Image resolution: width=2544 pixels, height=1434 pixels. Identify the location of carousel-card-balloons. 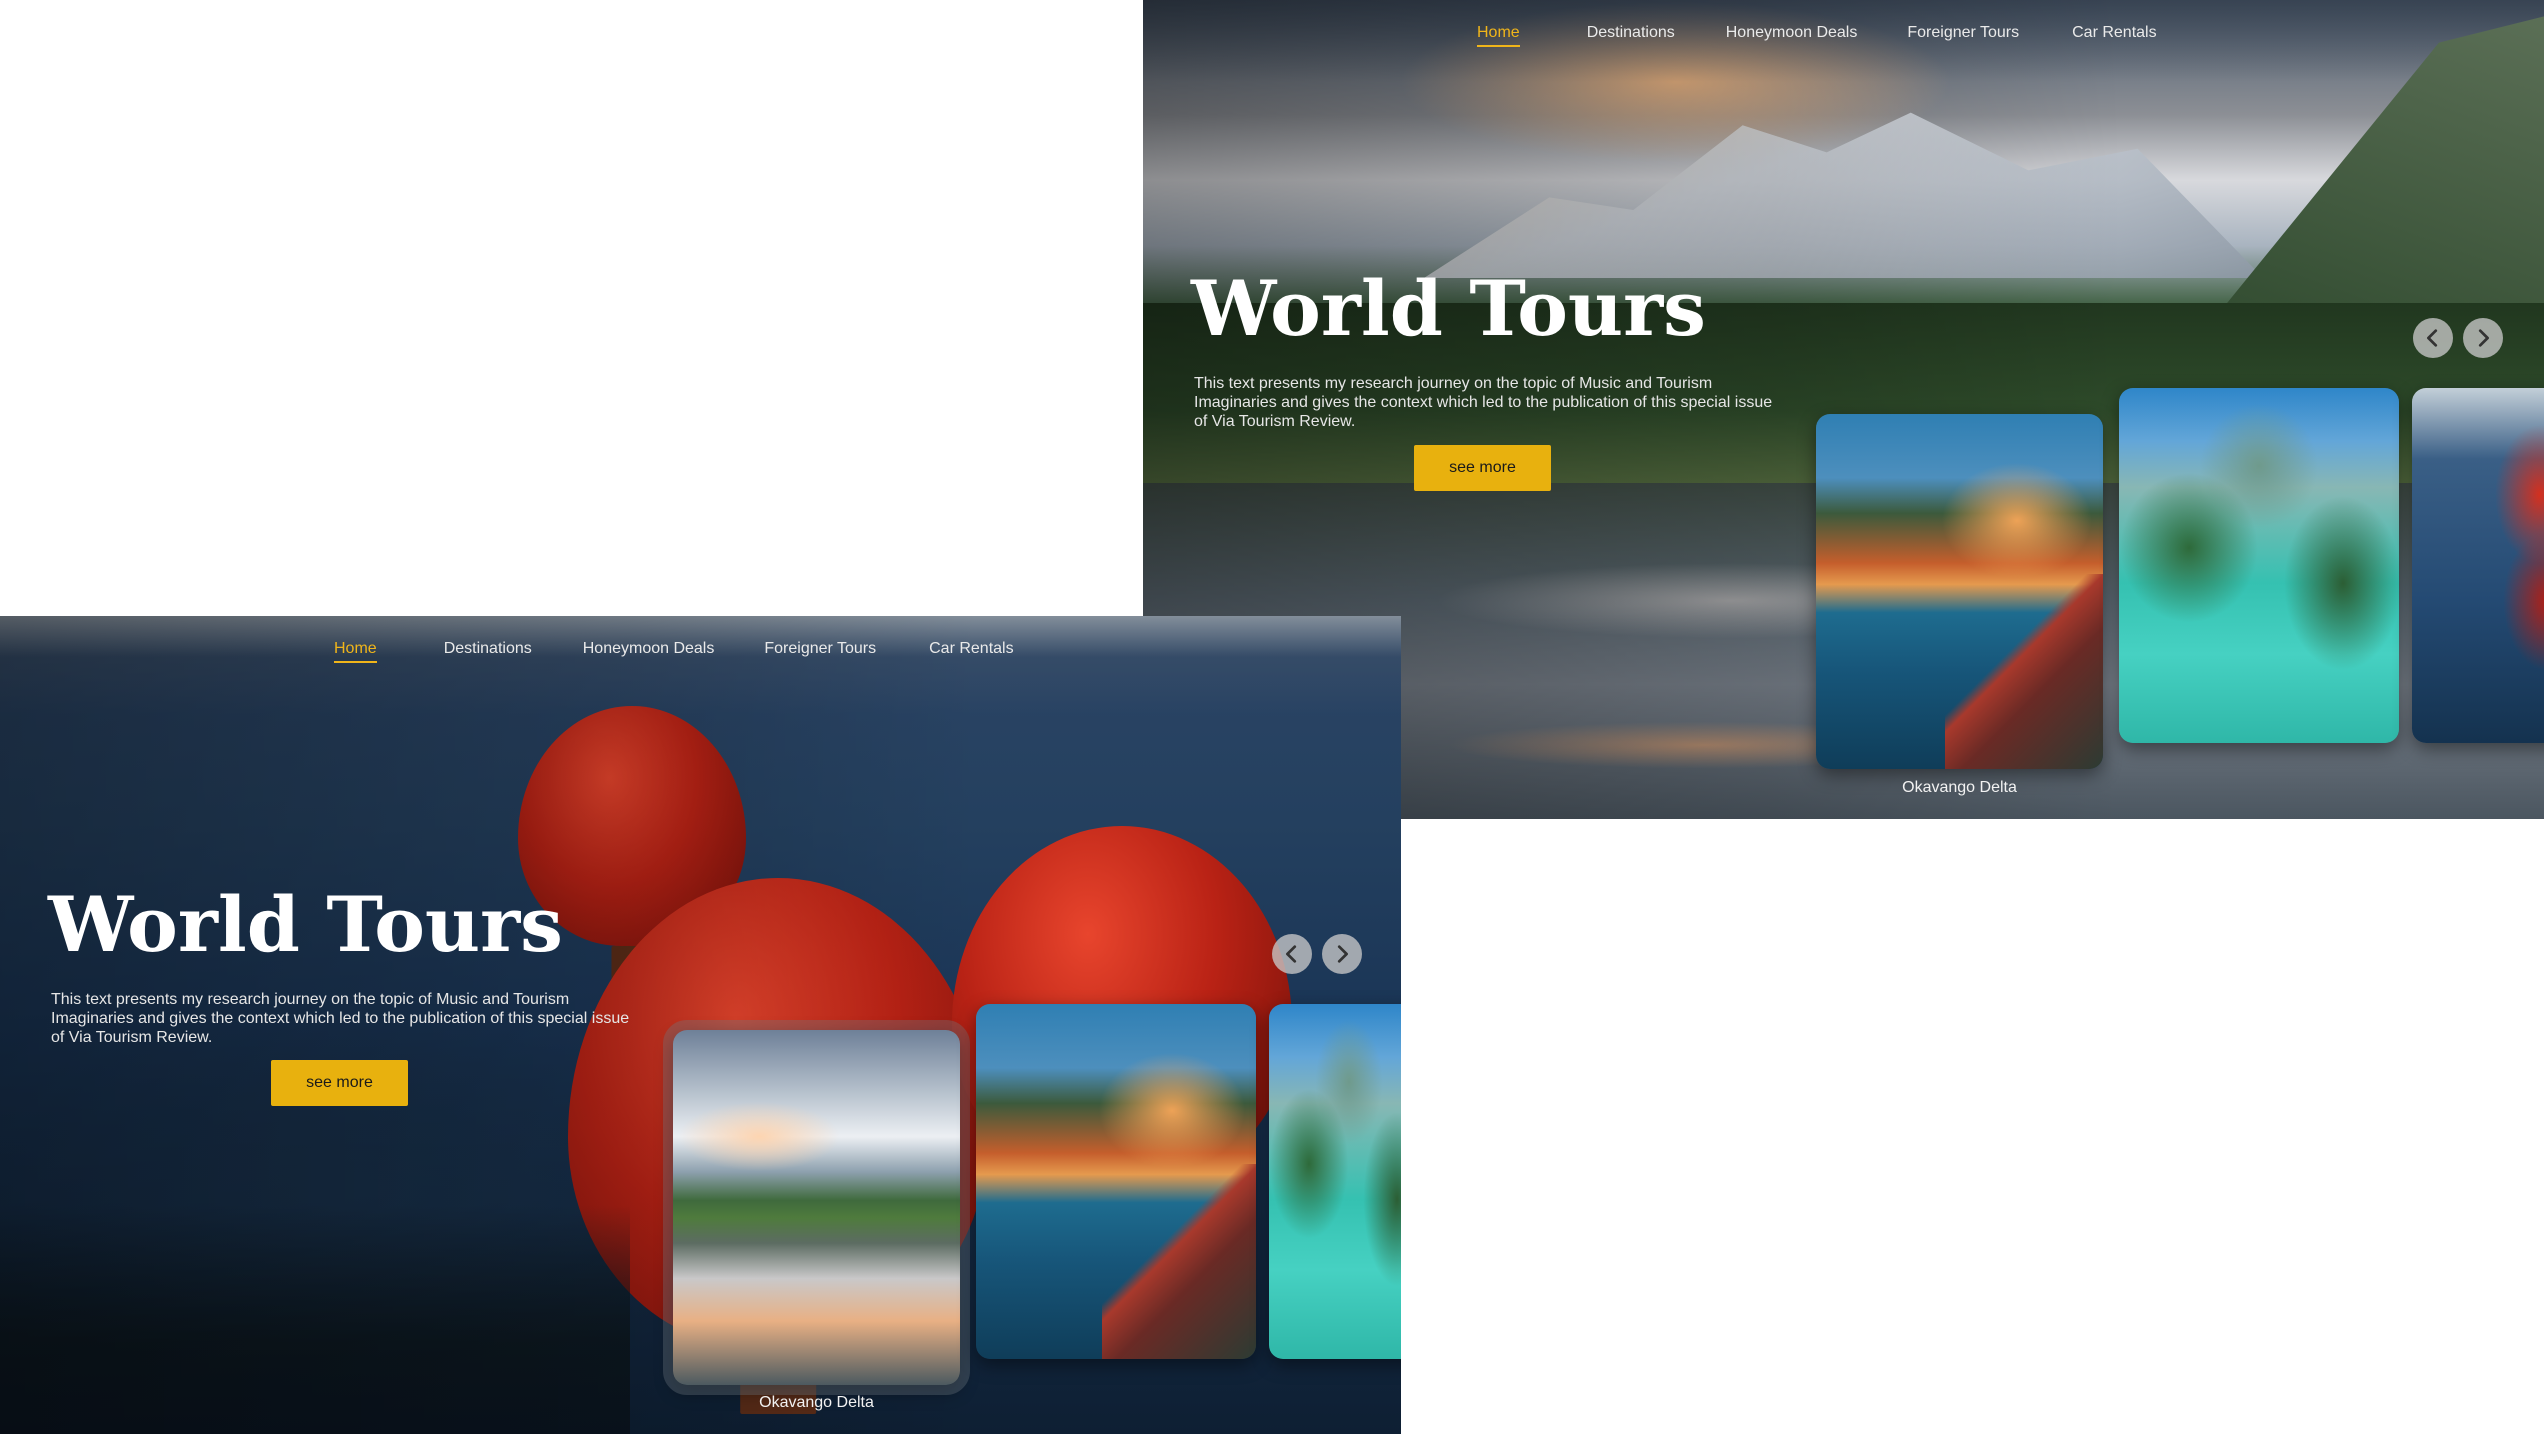
(2478, 565).